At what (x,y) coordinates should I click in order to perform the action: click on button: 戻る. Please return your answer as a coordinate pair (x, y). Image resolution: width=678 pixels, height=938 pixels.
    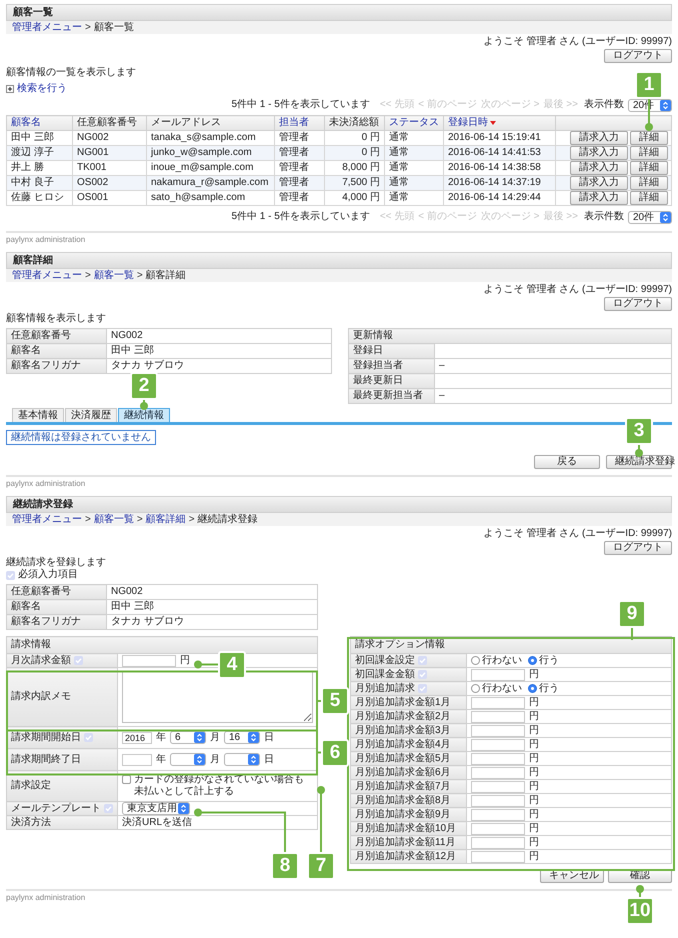
    Looking at the image, I should click on (567, 462).